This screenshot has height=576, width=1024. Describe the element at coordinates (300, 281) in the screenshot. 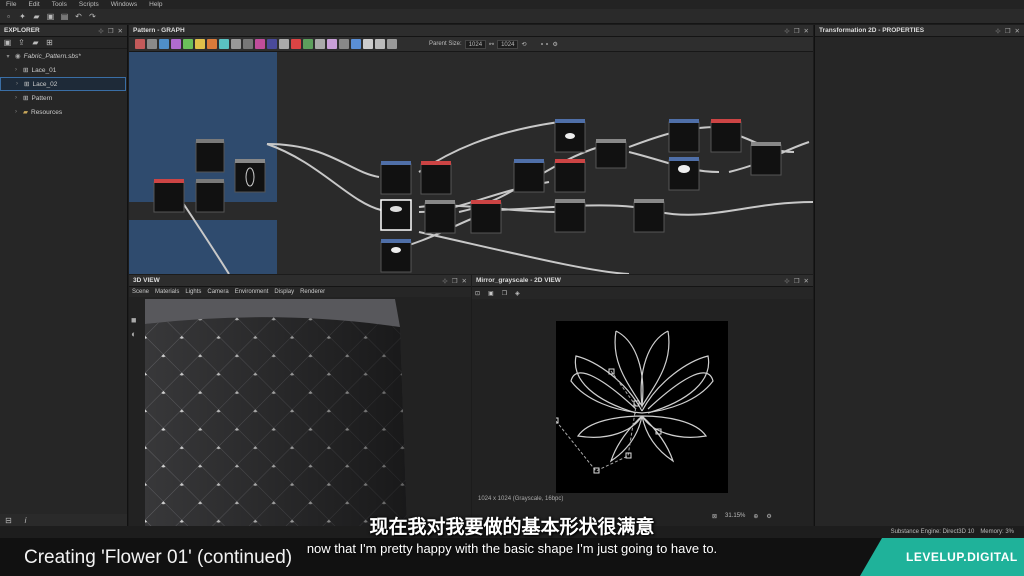

I see `3d-view-header: 3D VIEW ⊹ ❐ ✕` at that location.